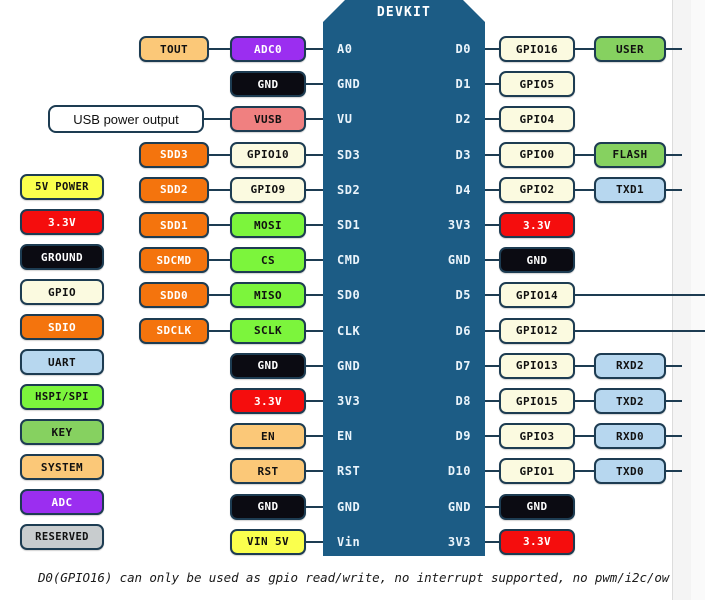 The image size is (705, 600). Describe the element at coordinates (537, 541) in the screenshot. I see `right-func-3-3v-14: 3.3V` at that location.